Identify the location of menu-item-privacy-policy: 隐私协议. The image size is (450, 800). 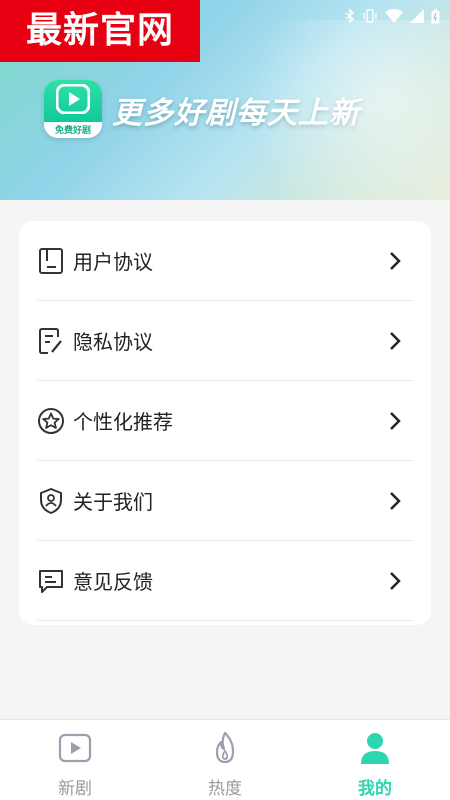
(225, 341).